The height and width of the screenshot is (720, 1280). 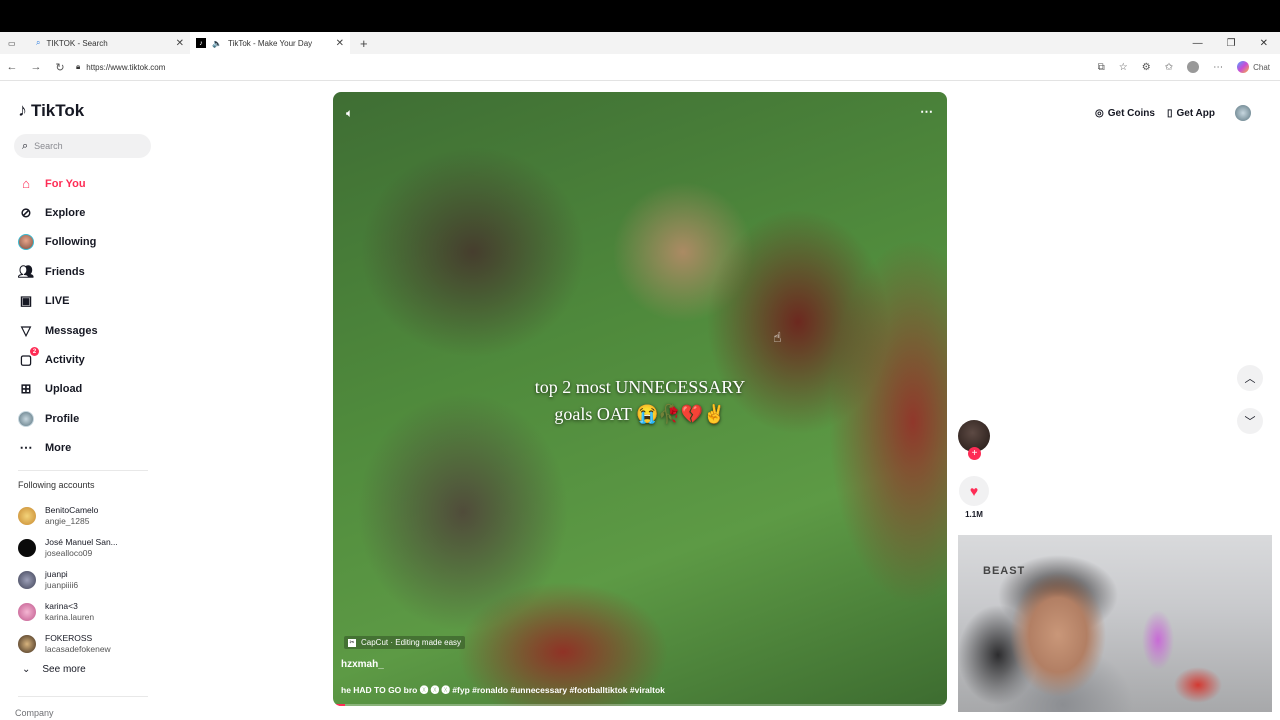 I want to click on refresh-icon: ↻, so click(x=60, y=67).